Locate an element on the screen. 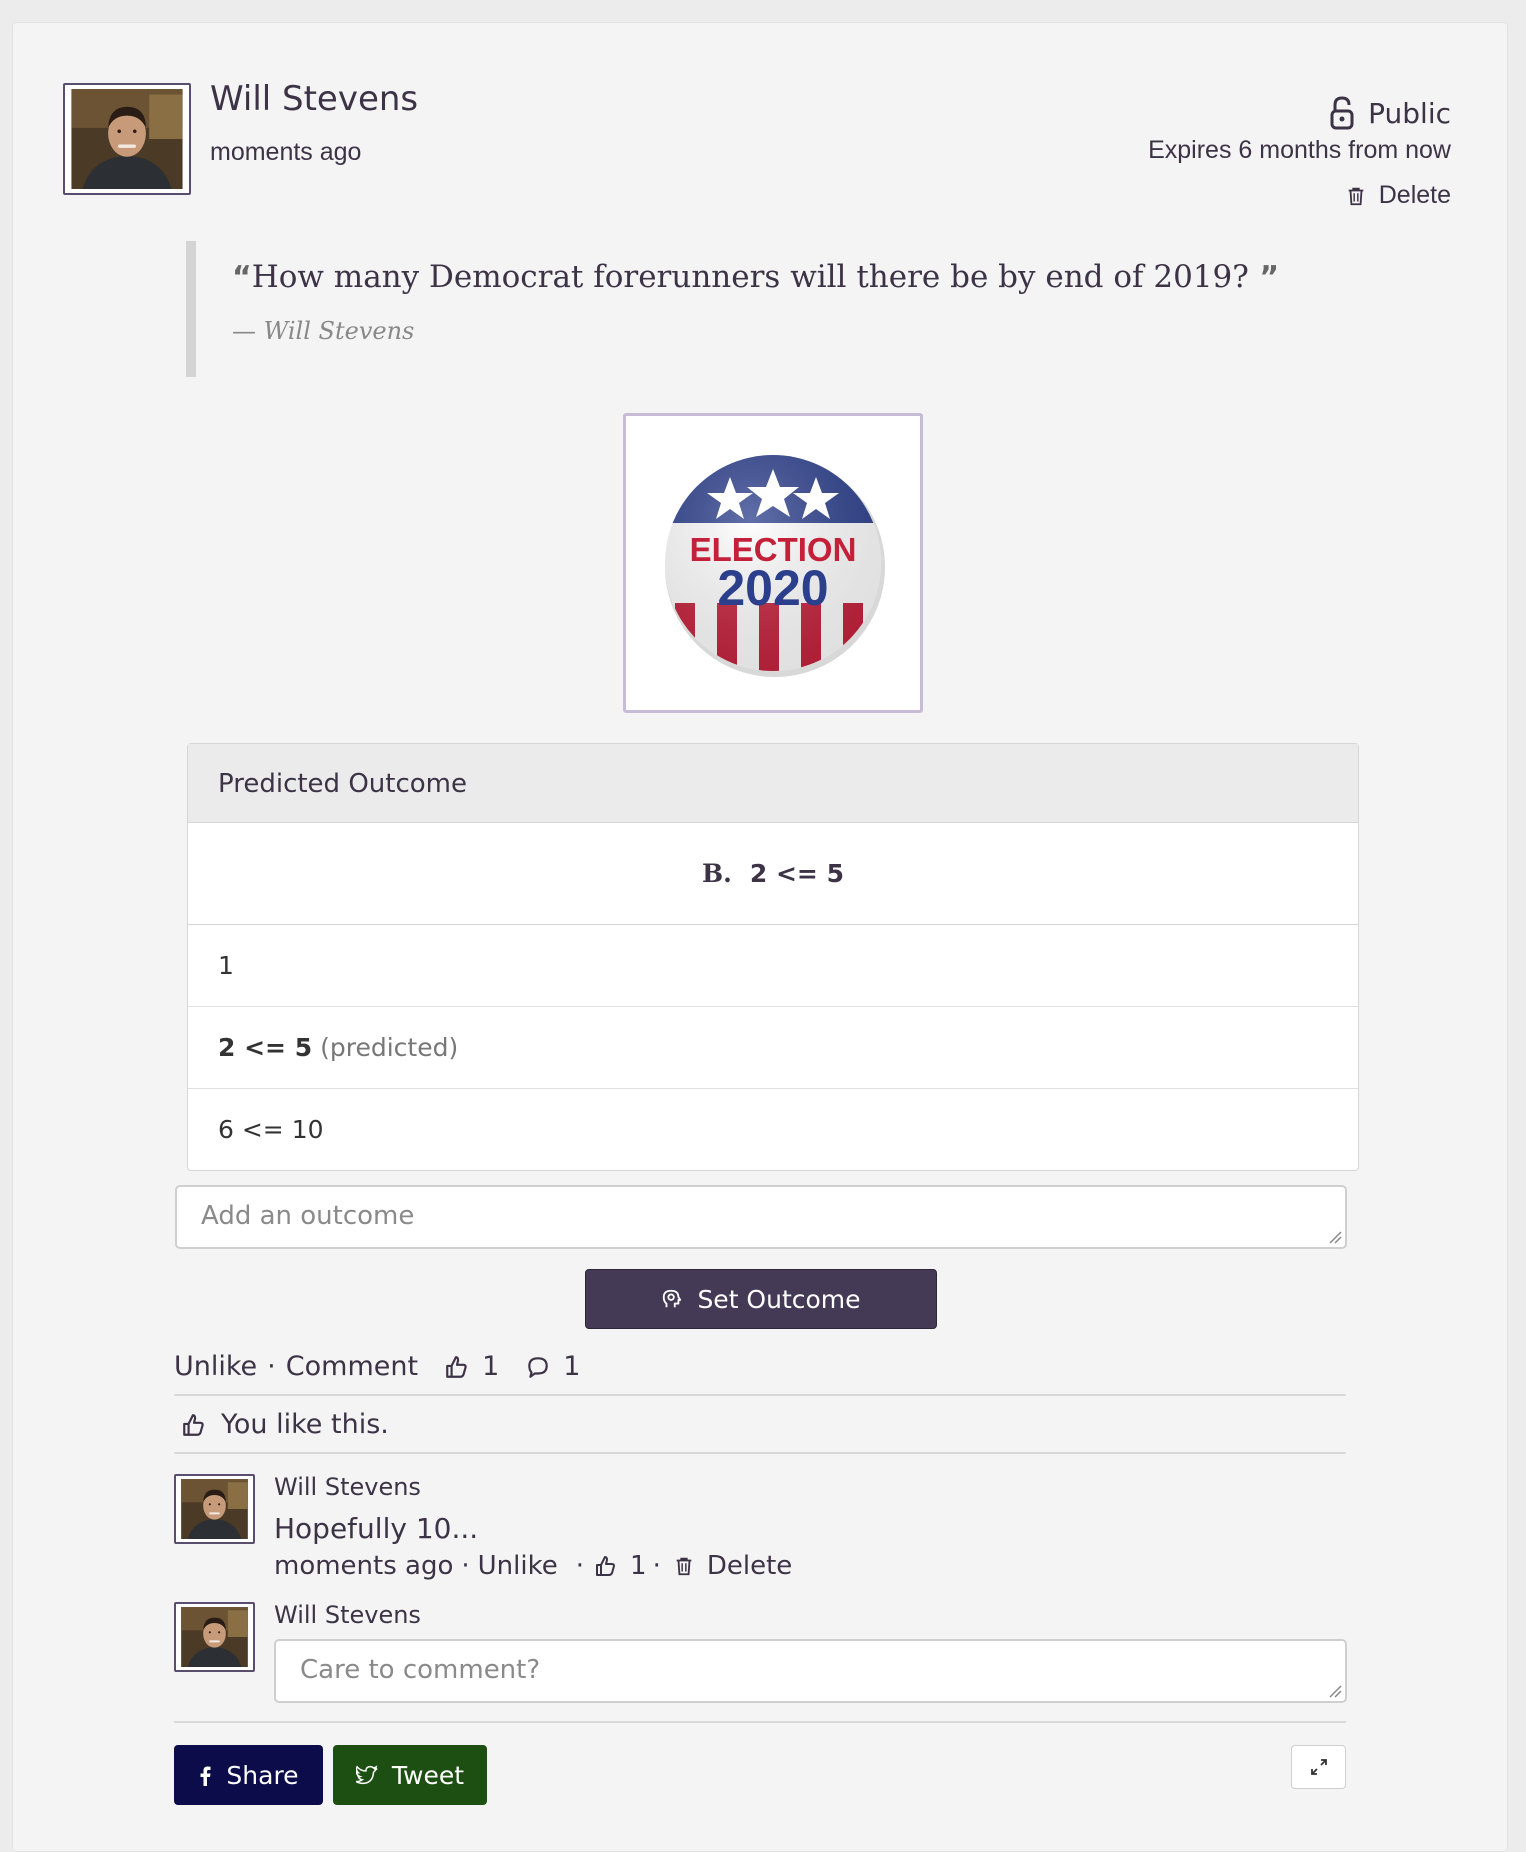  predicted-letter: B. is located at coordinates (717, 873).